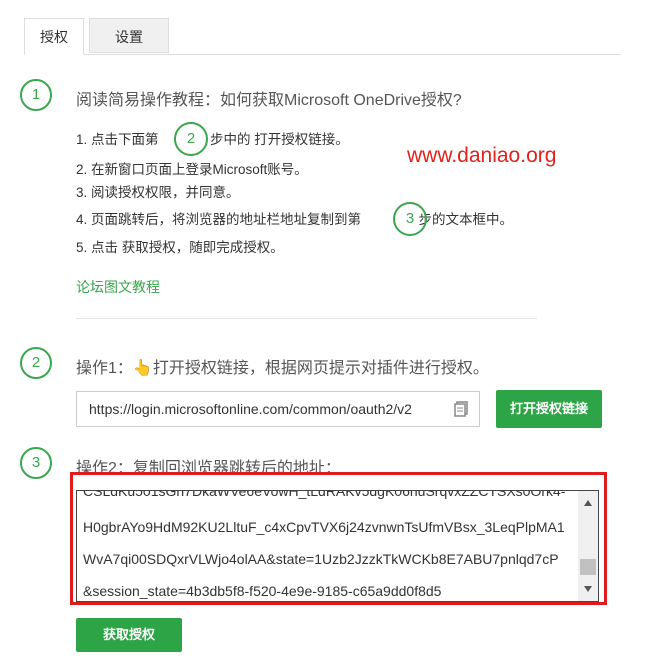  I want to click on step-4-text-after: 步的文本框中。, so click(466, 219).